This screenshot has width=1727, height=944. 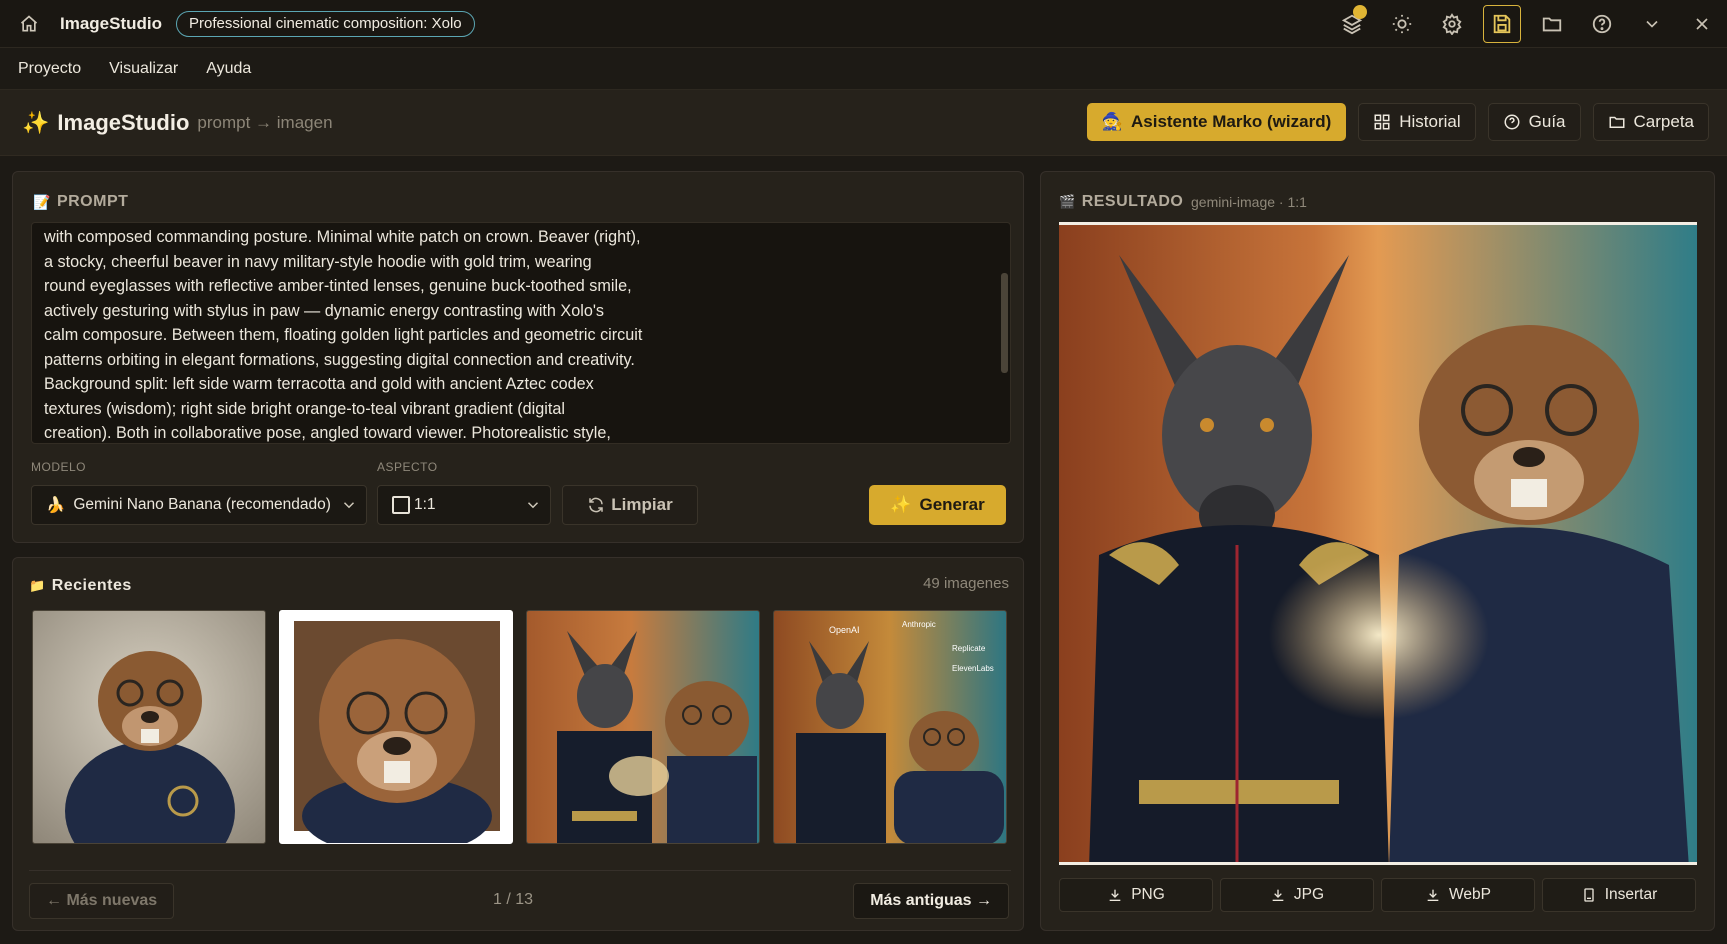 What do you see at coordinates (325, 23) in the screenshot?
I see `document-title-pill: Professional cinematic composition: Xolo` at bounding box center [325, 23].